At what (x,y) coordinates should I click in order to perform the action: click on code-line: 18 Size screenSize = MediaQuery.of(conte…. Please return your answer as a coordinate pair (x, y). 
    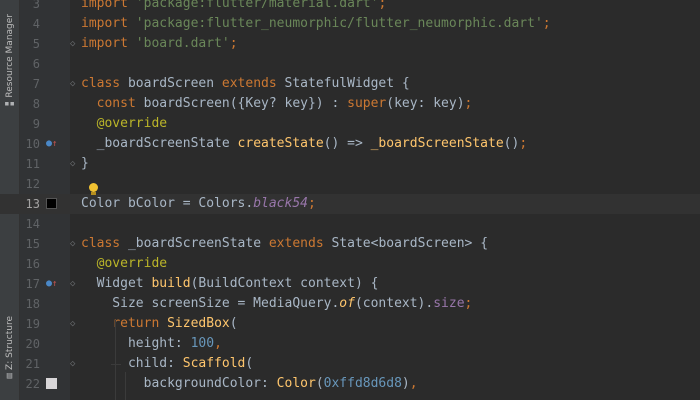
    Looking at the image, I should click on (350, 304).